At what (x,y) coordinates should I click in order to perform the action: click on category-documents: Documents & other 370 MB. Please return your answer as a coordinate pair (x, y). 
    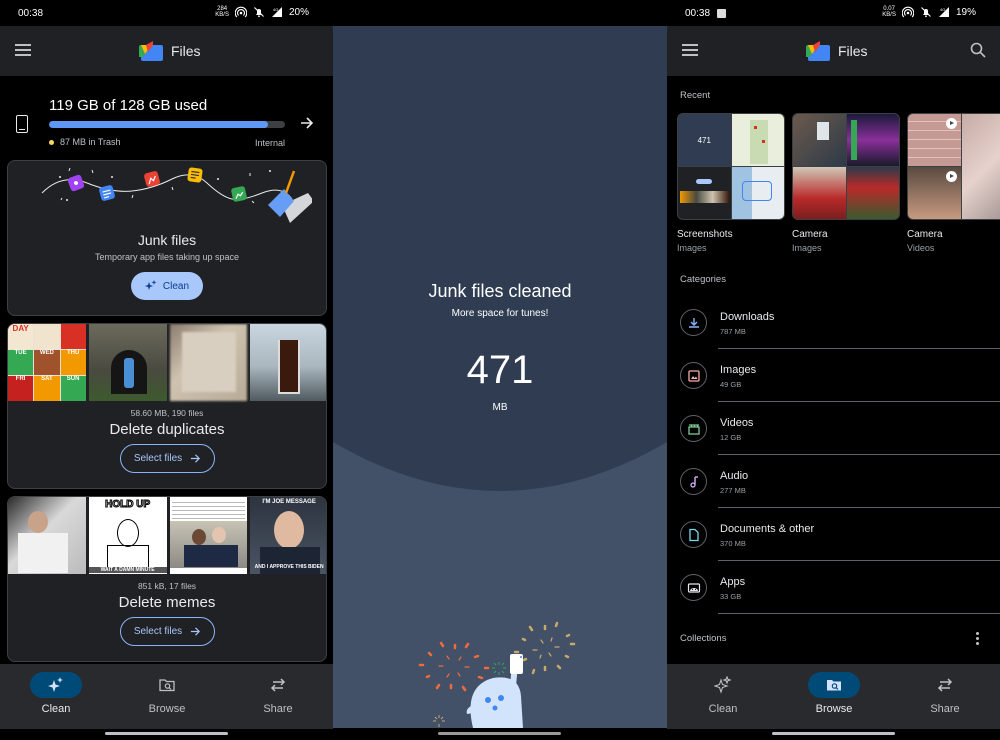
    Looking at the image, I should click on (833, 534).